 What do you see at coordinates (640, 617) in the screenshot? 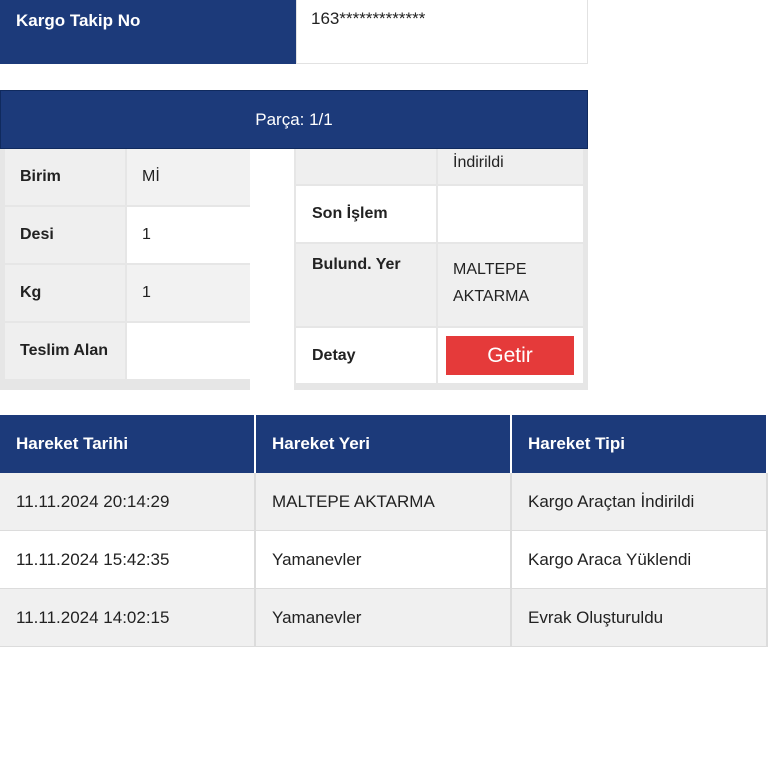
I see `movement-type: Evrak Oluşturuldu` at bounding box center [640, 617].